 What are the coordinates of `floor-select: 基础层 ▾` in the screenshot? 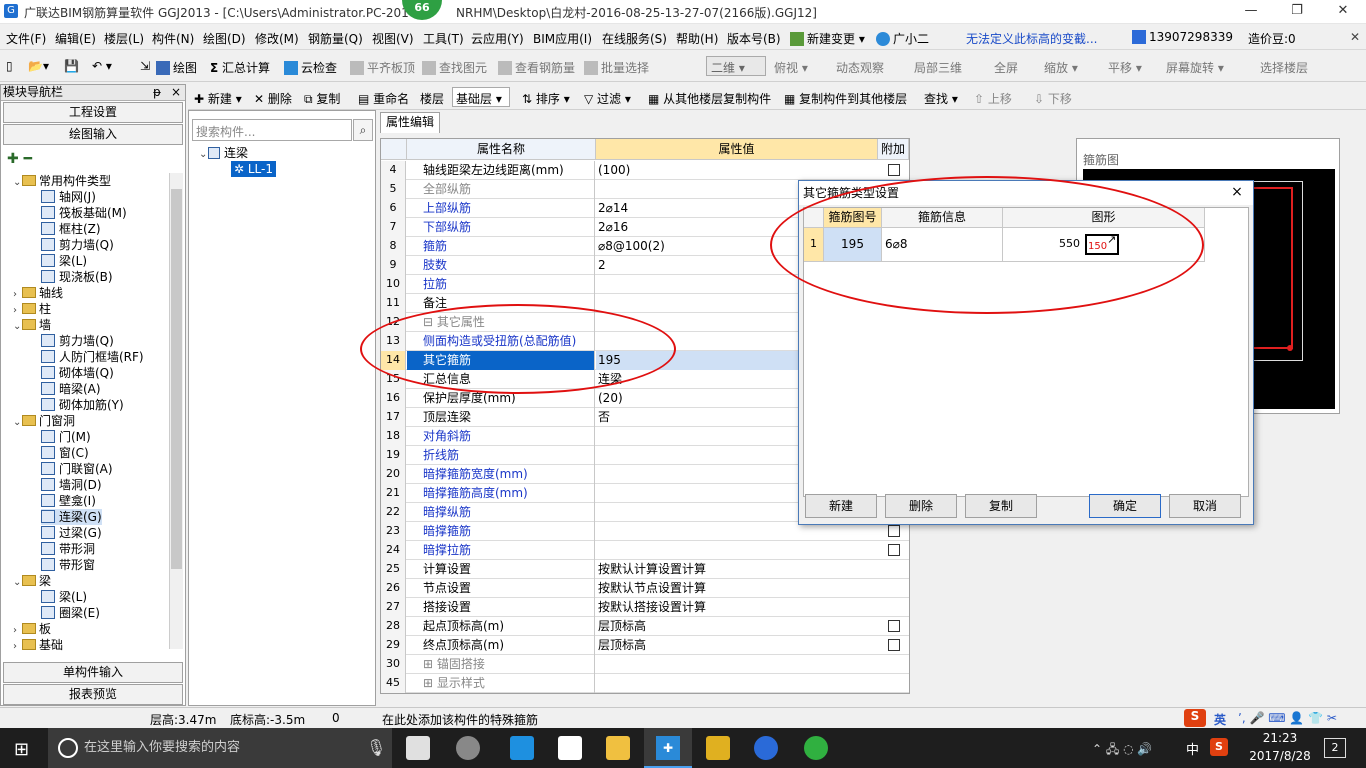 It's located at (481, 97).